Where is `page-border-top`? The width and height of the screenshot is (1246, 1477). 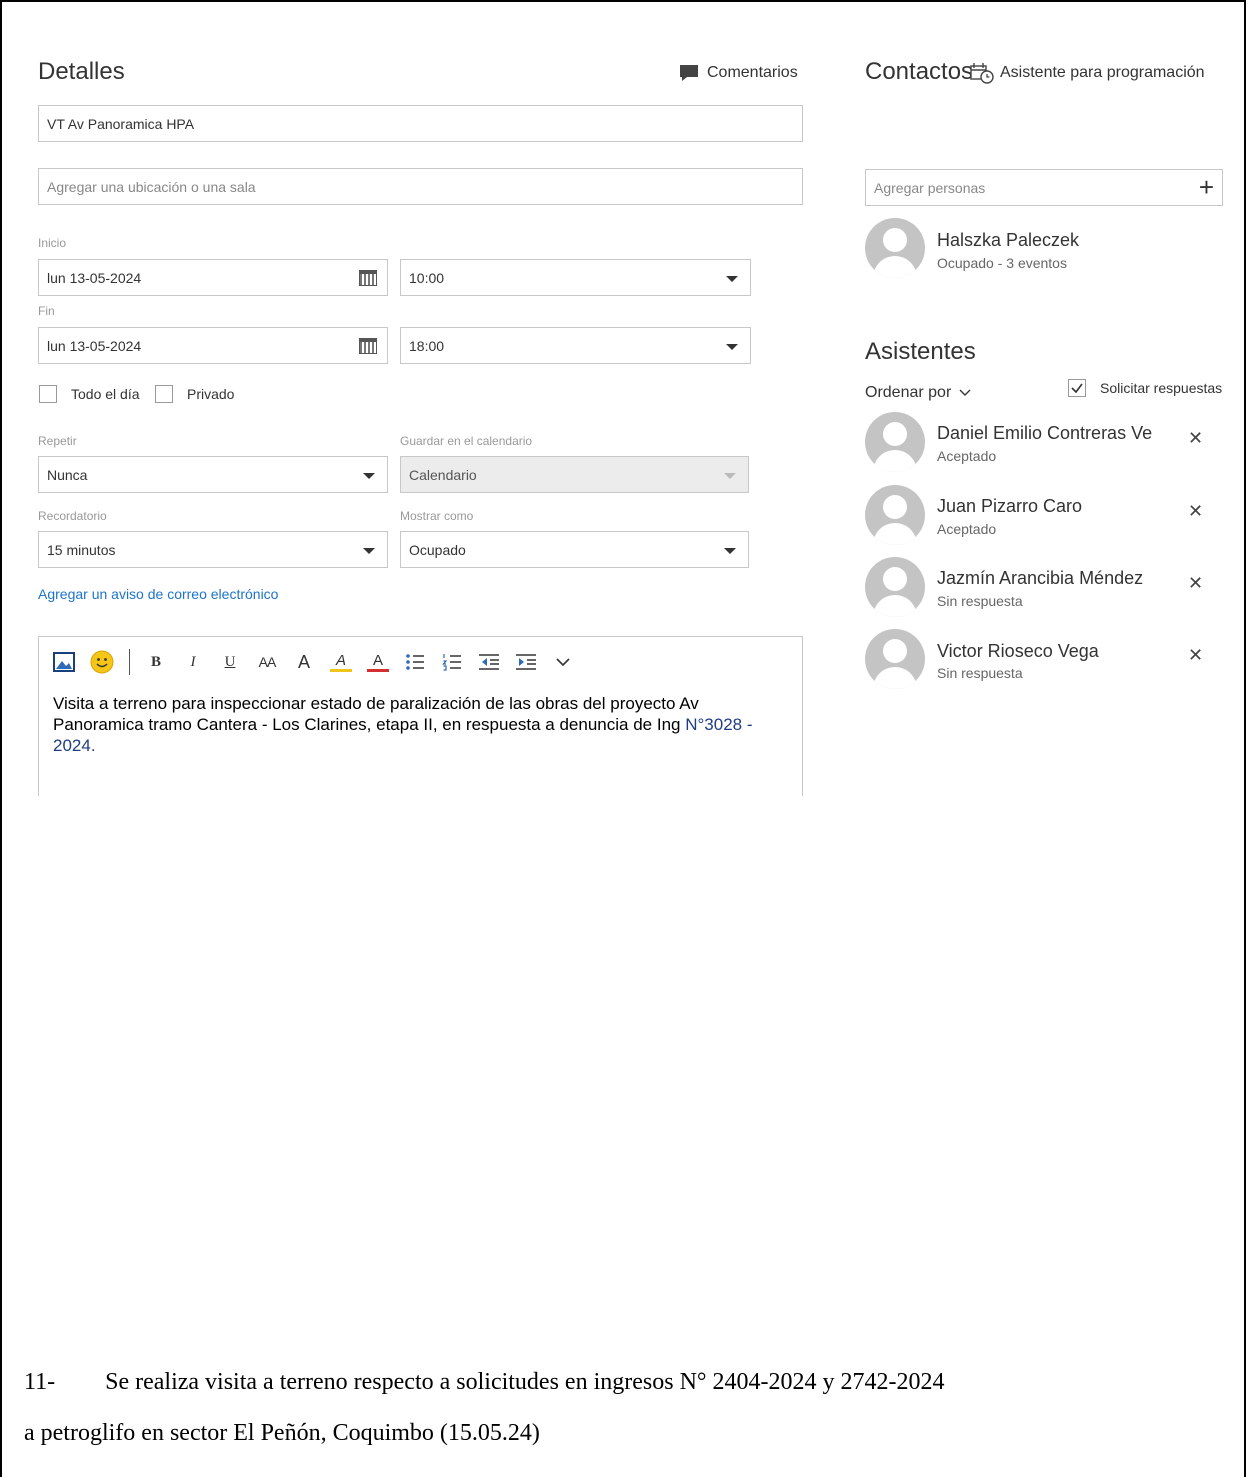 page-border-top is located at coordinates (623, 1).